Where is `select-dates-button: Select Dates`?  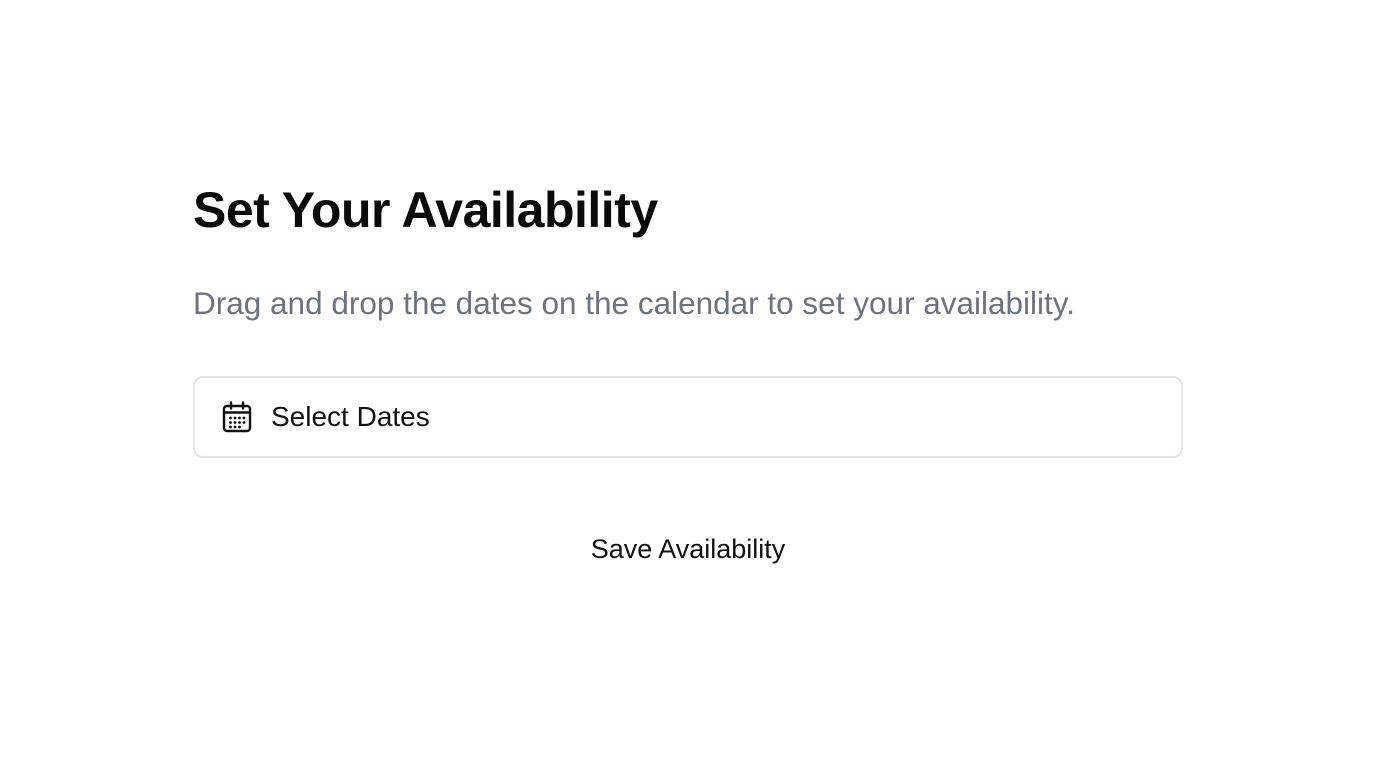 select-dates-button: Select Dates is located at coordinates (688, 417).